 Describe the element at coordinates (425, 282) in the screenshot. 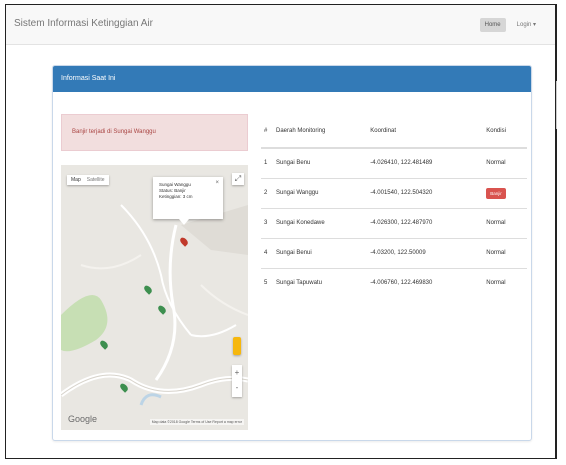

I see `row-koordinat: -4.006760, 122.469830` at that location.